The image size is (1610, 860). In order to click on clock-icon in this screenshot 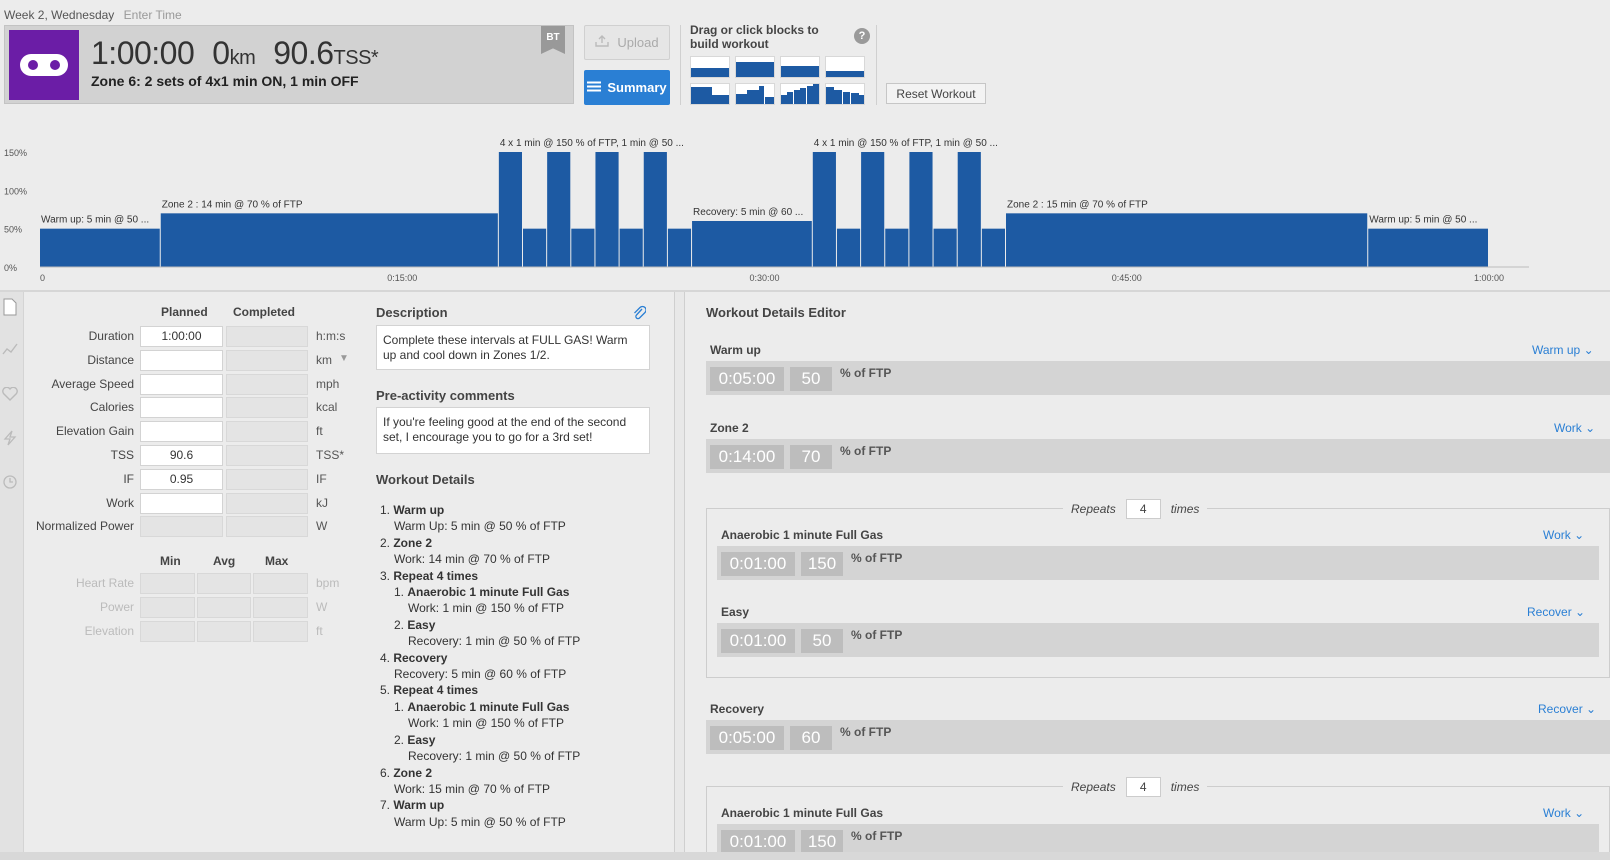, I will do `click(10, 483)`.